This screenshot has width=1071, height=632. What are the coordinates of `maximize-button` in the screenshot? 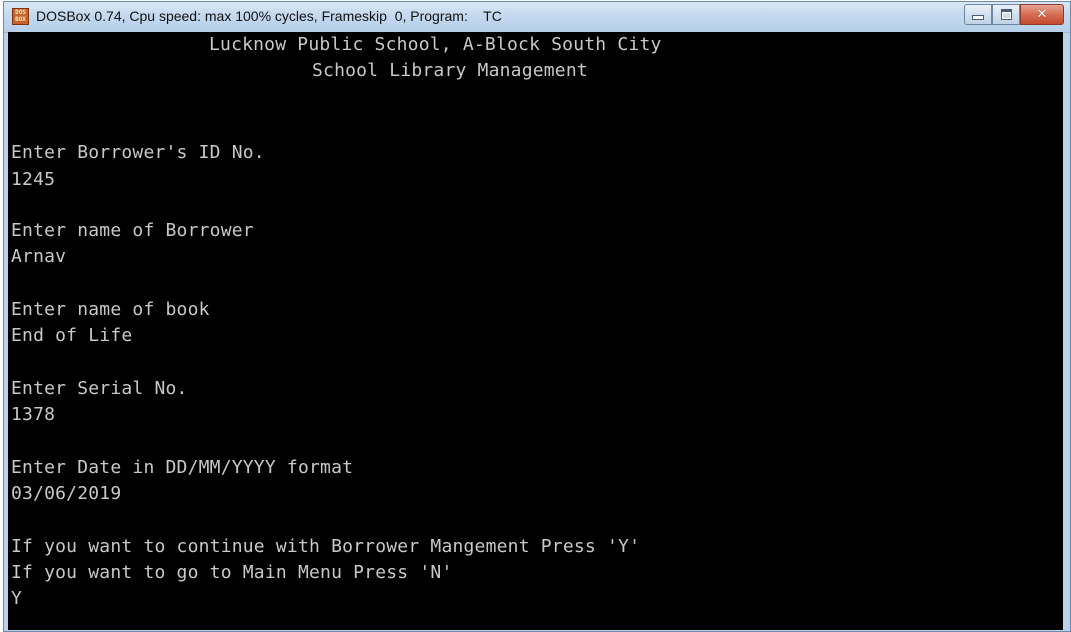 It's located at (1006, 14).